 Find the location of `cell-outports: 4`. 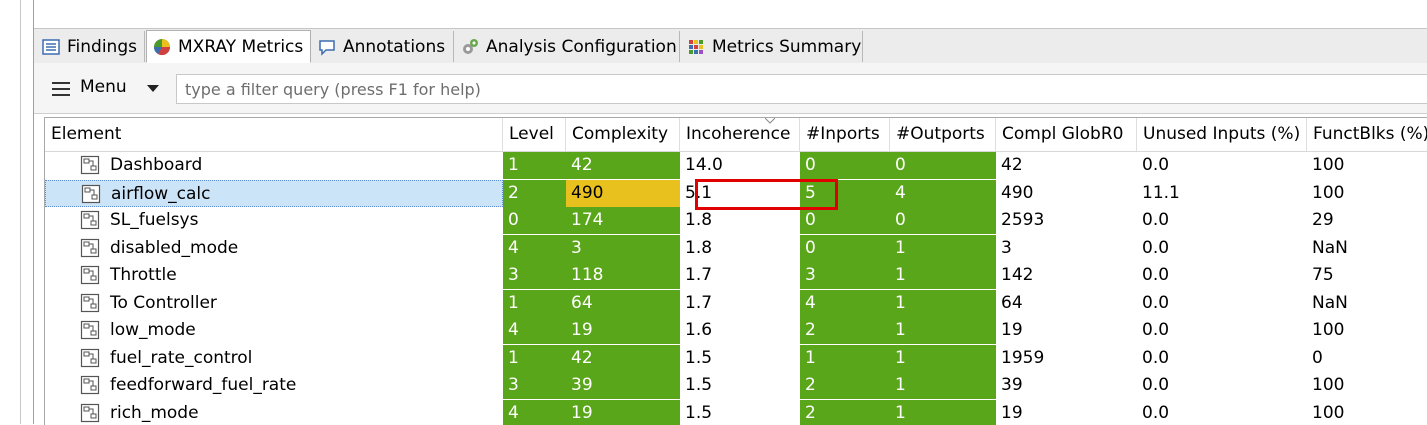

cell-outports: 4 is located at coordinates (943, 193).